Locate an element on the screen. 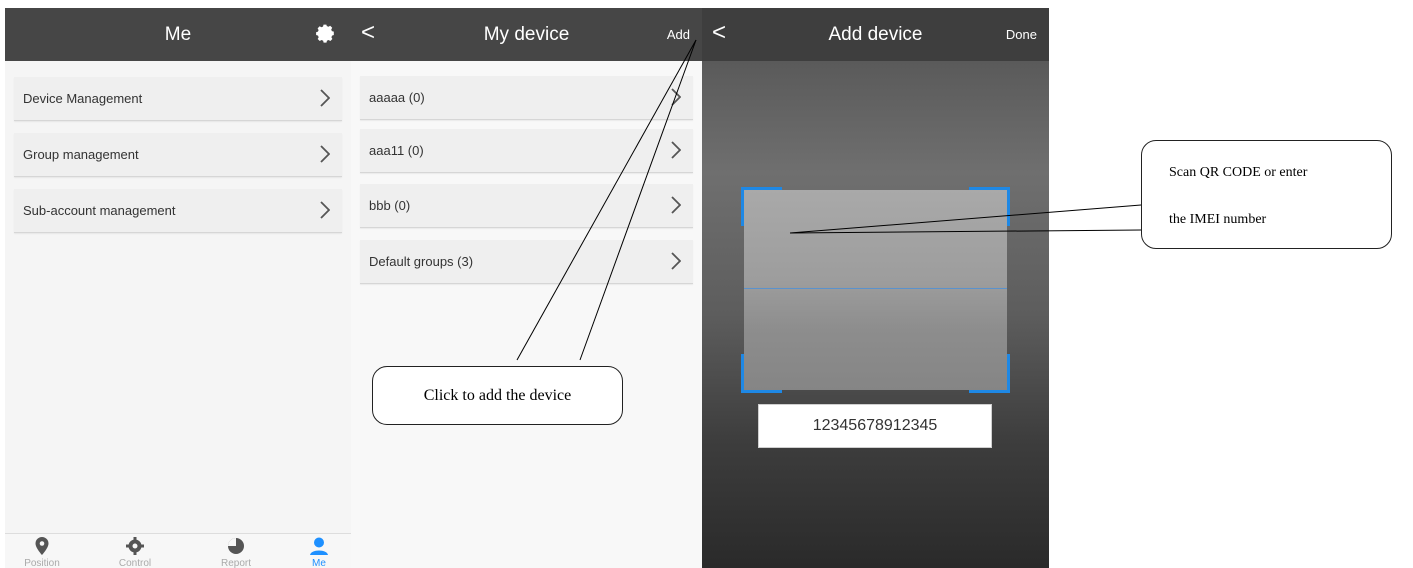  done-button: Done is located at coordinates (1021, 34).